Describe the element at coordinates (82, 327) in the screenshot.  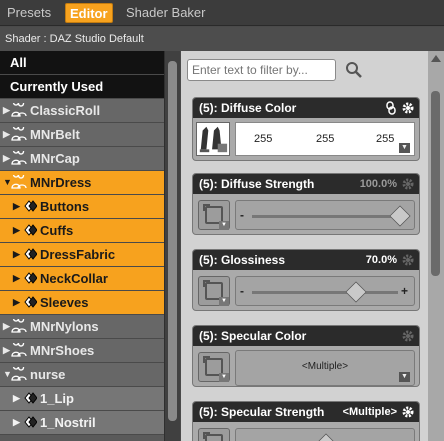
I see `tree-item-mnrnylons: ▶ MNrNylons` at that location.